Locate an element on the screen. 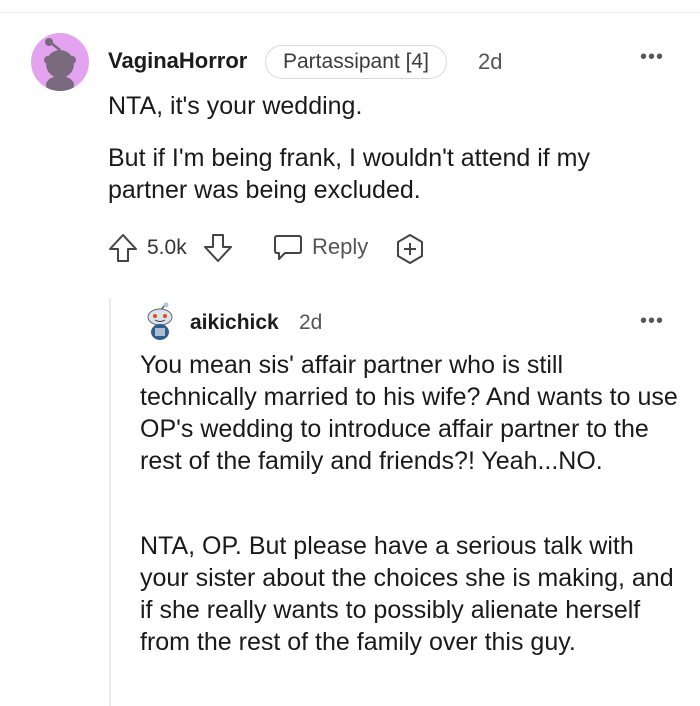  upvote-button is located at coordinates (123, 248).